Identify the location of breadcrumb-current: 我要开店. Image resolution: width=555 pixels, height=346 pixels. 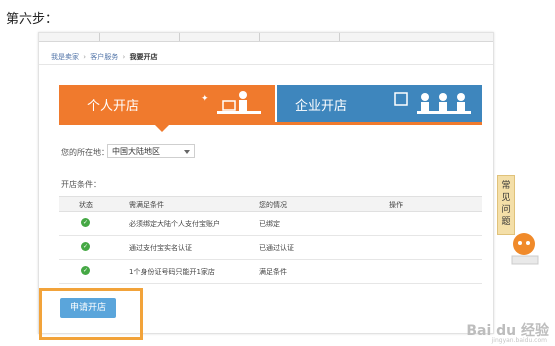
(143, 57).